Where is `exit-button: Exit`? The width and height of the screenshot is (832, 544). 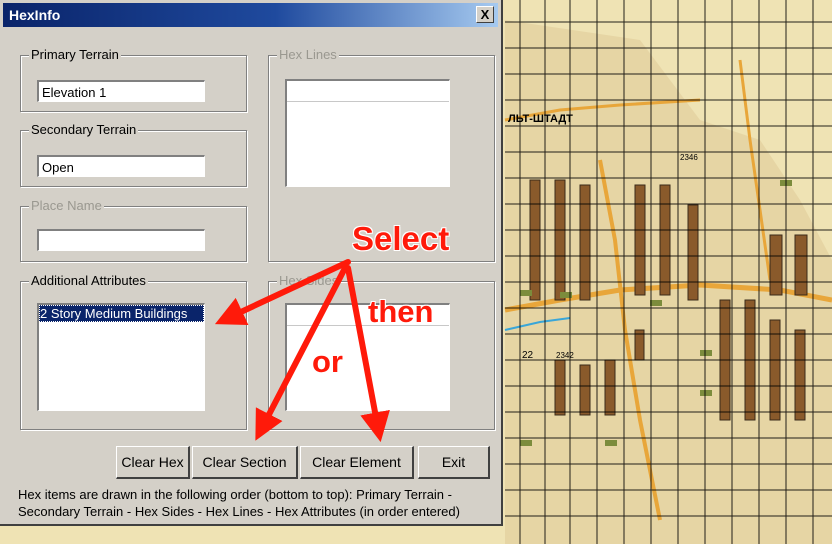 exit-button: Exit is located at coordinates (454, 462).